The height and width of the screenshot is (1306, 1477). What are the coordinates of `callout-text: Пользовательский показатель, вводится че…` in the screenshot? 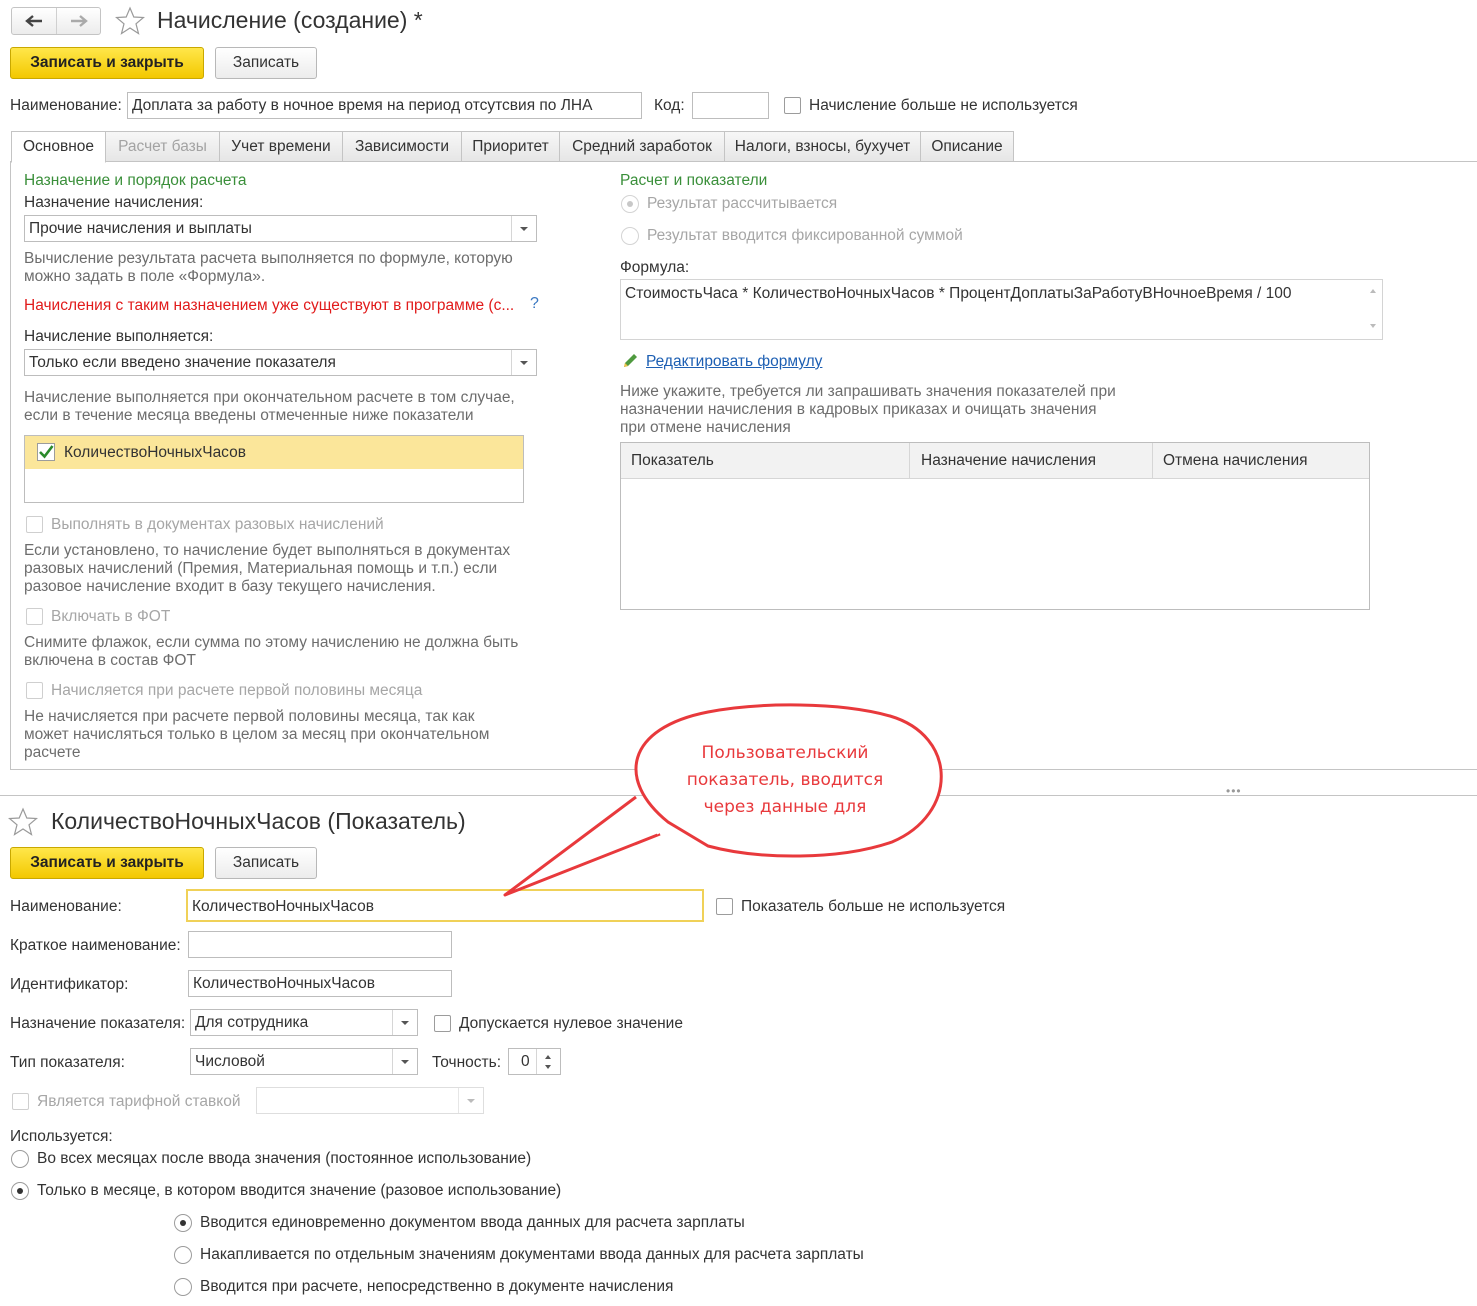 It's located at (785, 780).